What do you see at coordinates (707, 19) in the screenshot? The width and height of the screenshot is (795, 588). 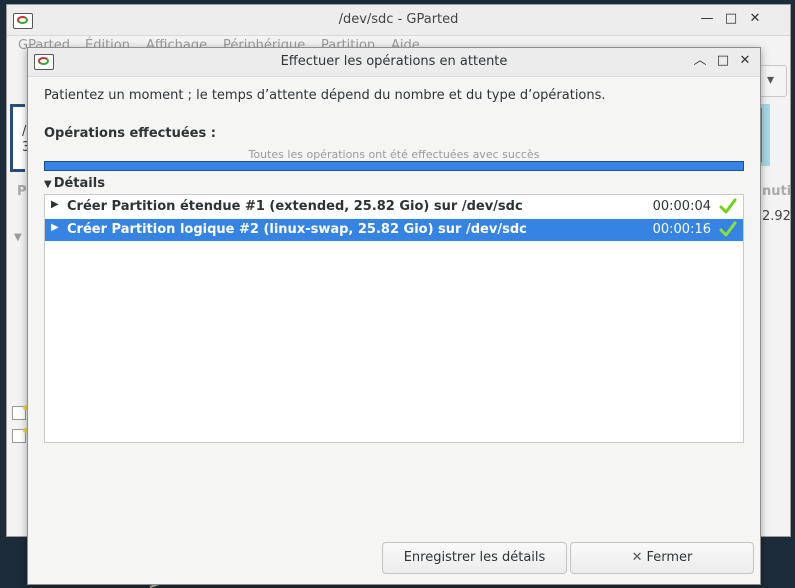 I see `minimize-icon: —` at bounding box center [707, 19].